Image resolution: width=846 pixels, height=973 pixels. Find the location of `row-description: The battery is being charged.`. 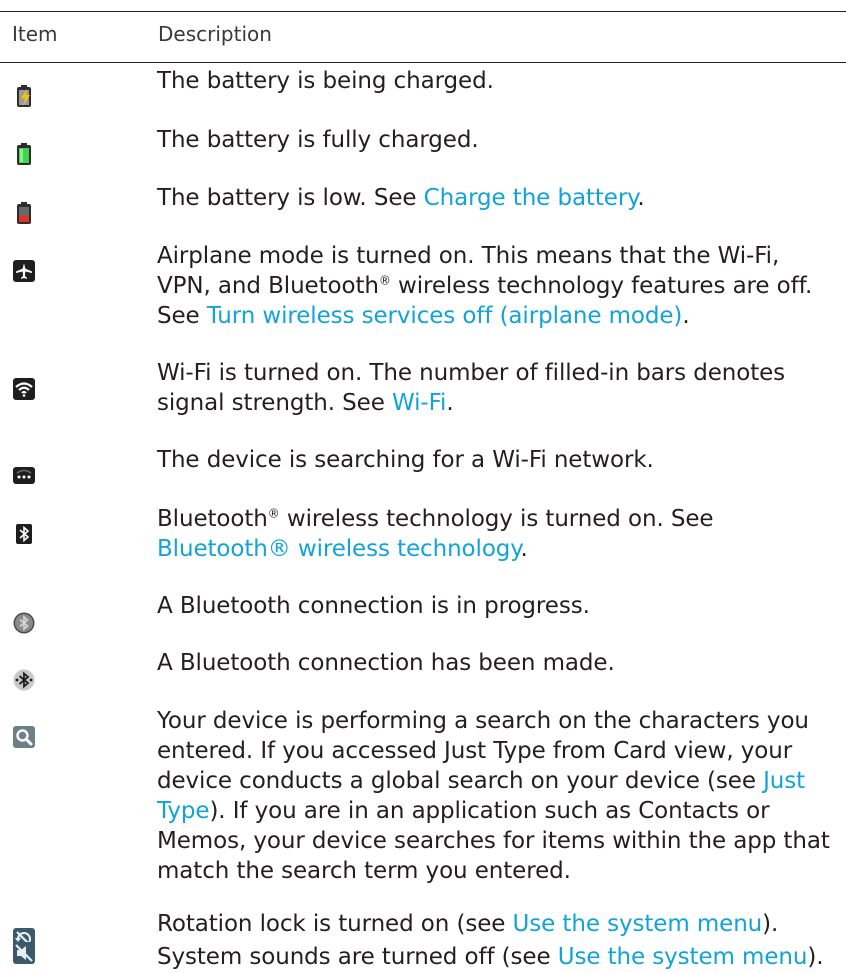

row-description: The battery is being charged. is located at coordinates (325, 81).